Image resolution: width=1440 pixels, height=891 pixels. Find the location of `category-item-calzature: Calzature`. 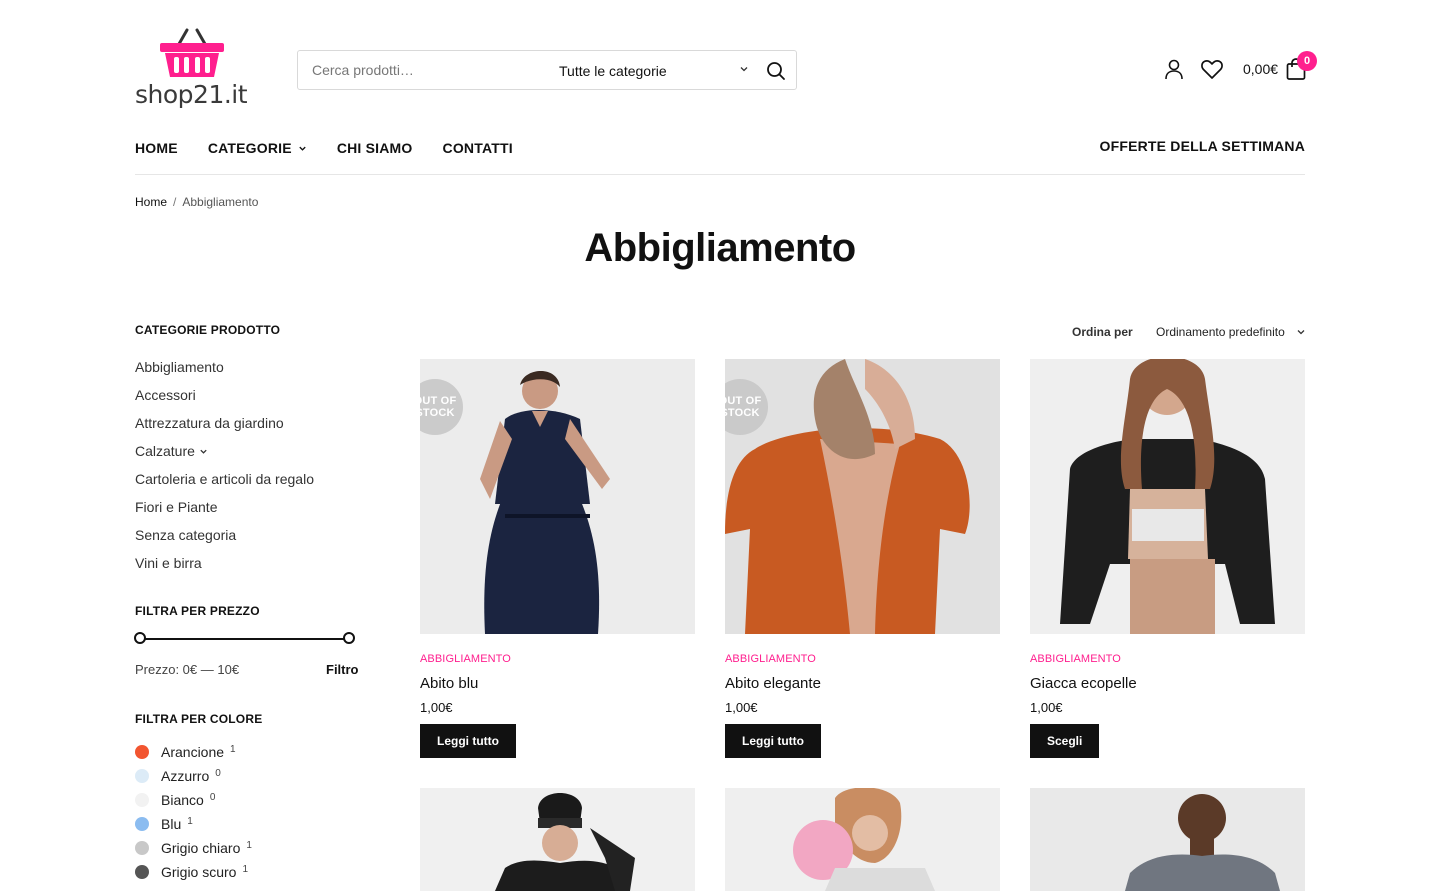

category-item-calzature: Calzature is located at coordinates (224, 451).